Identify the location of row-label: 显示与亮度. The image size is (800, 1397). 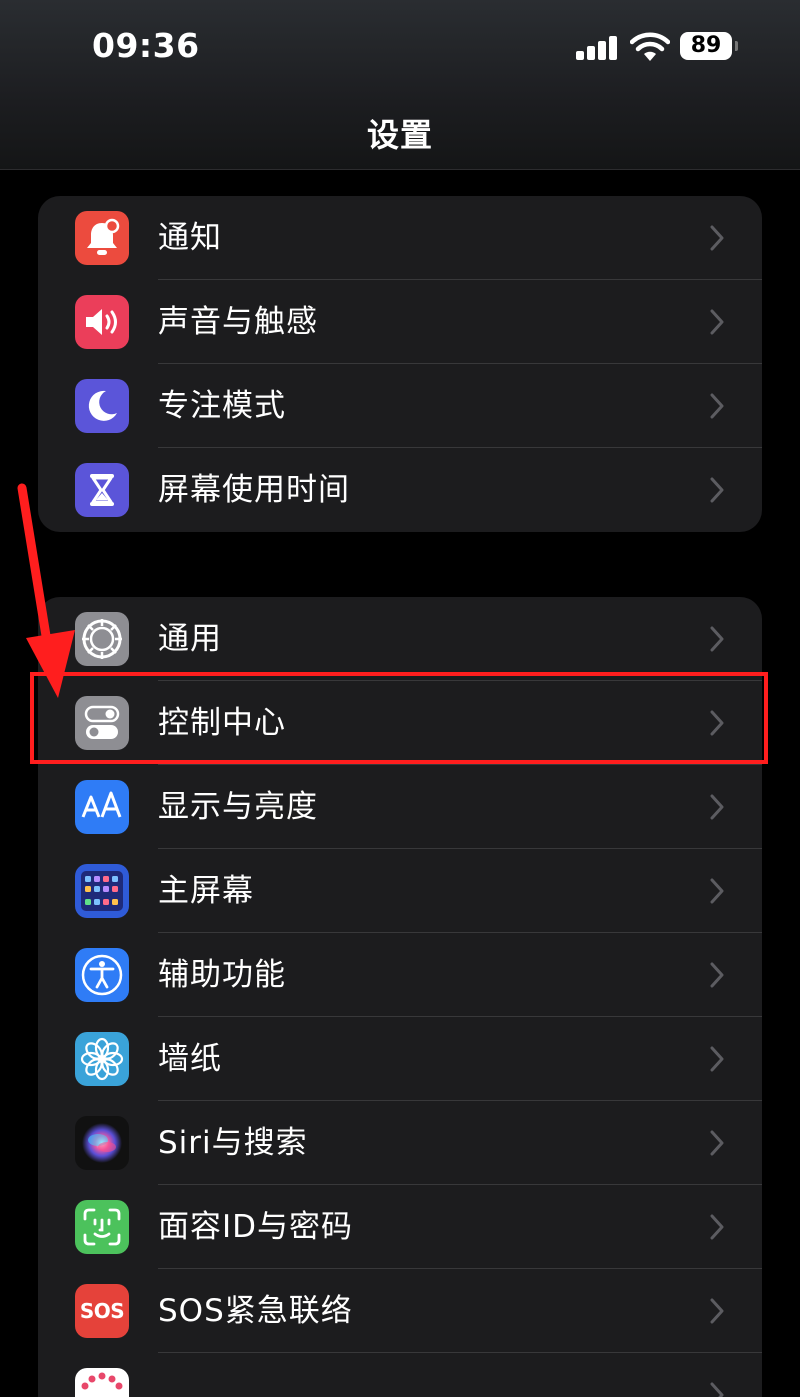
(238, 807).